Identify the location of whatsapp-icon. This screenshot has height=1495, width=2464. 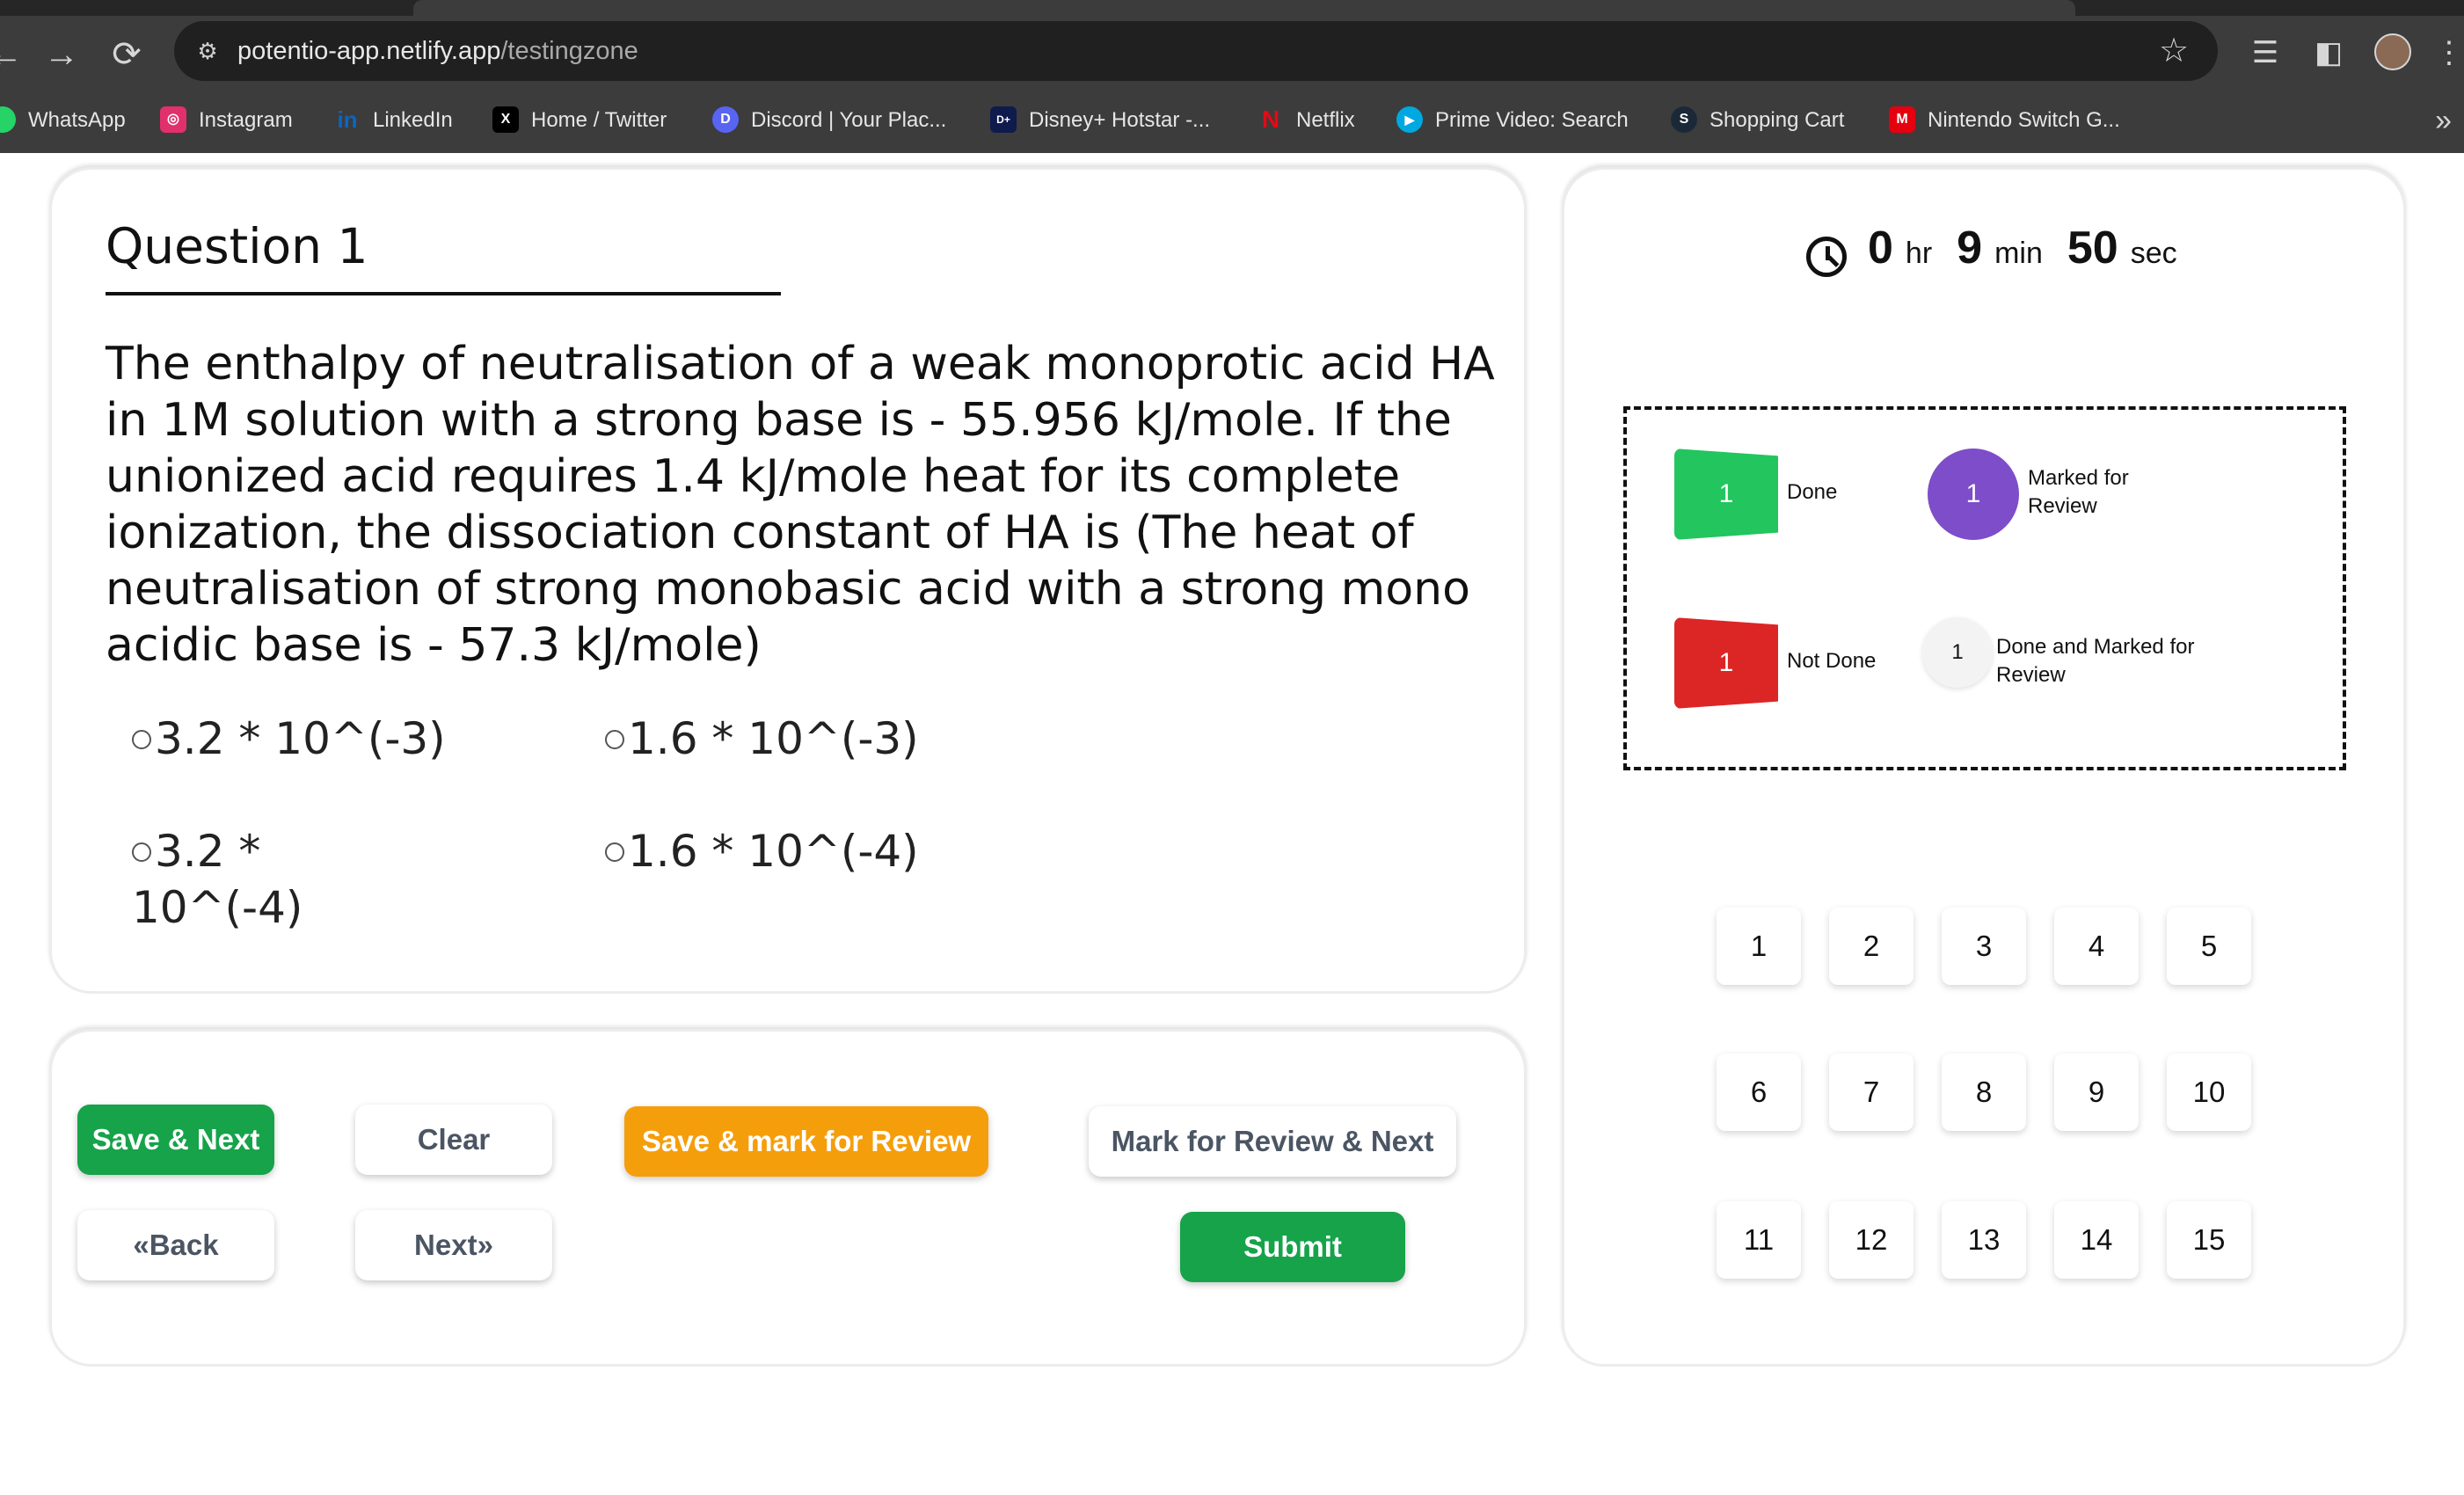
(8, 119).